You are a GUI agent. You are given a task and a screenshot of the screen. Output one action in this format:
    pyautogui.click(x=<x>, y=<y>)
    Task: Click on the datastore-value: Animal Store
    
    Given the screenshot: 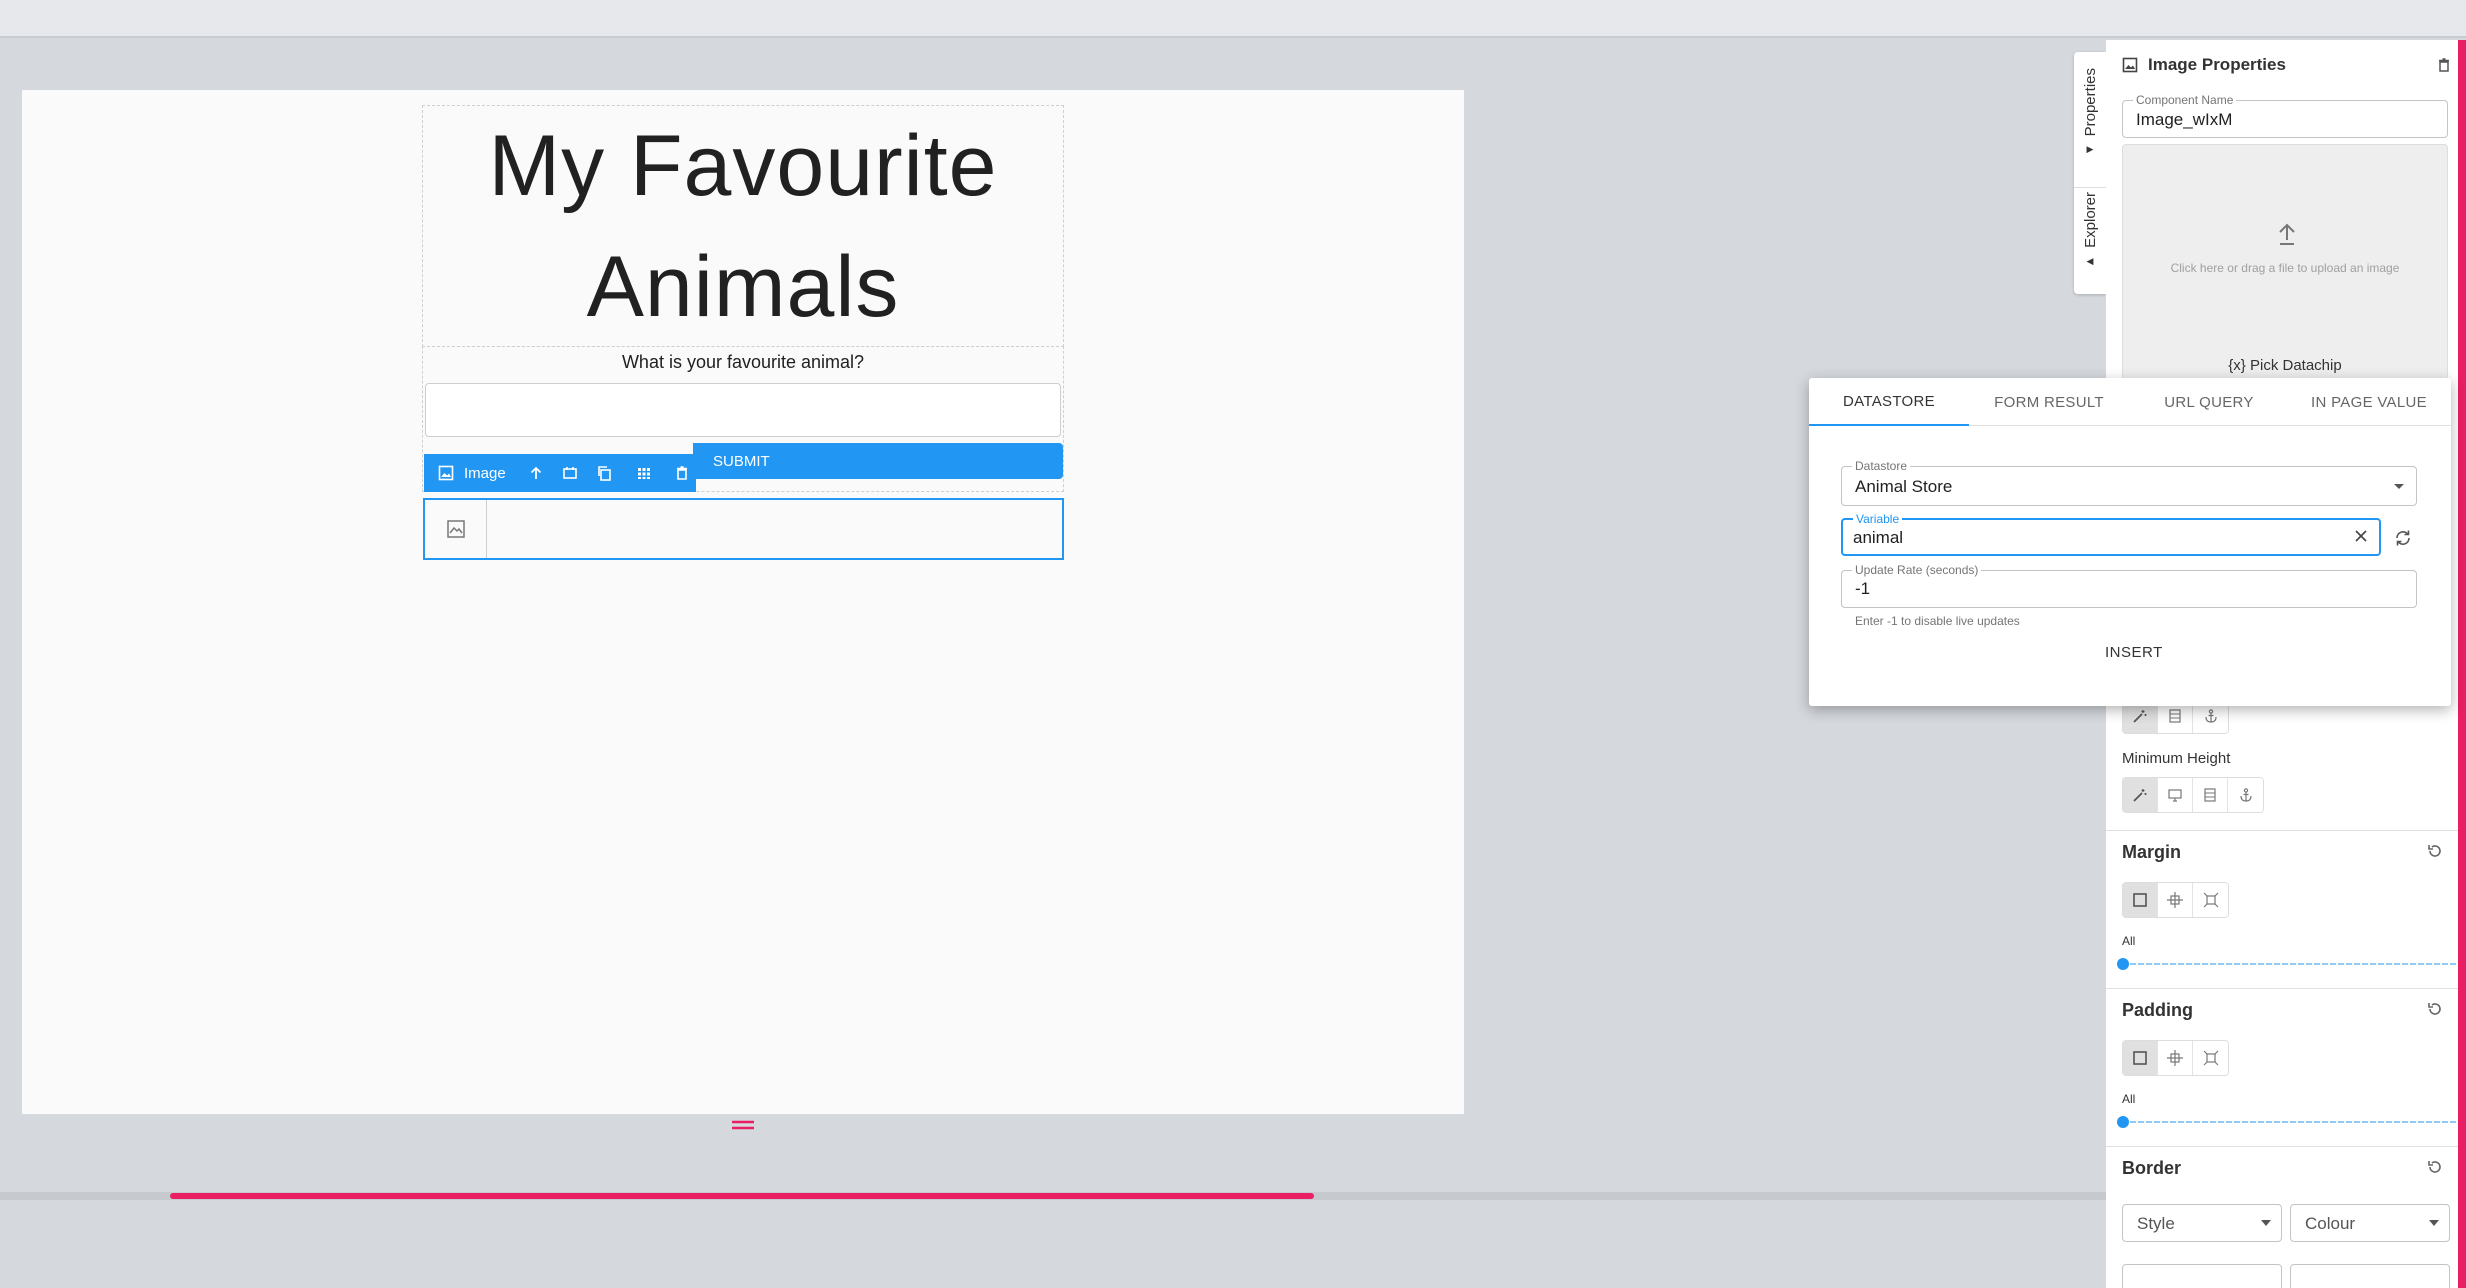 What is the action you would take?
    pyautogui.click(x=1904, y=486)
    